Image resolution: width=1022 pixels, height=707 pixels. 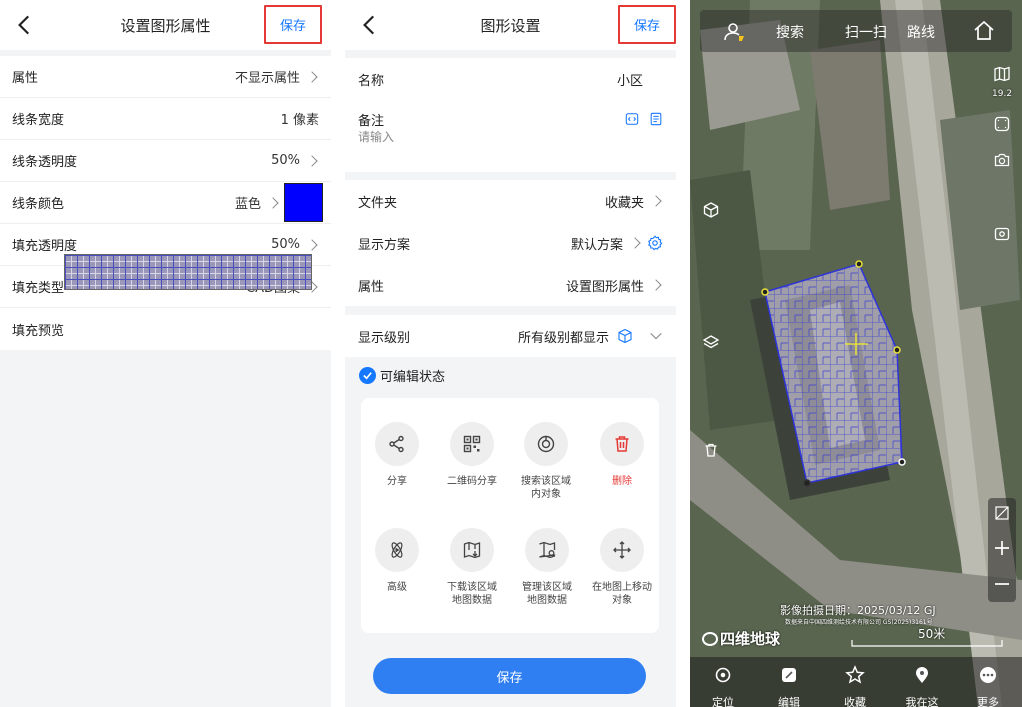 I want to click on row-value: 蓝色, so click(x=247, y=204).